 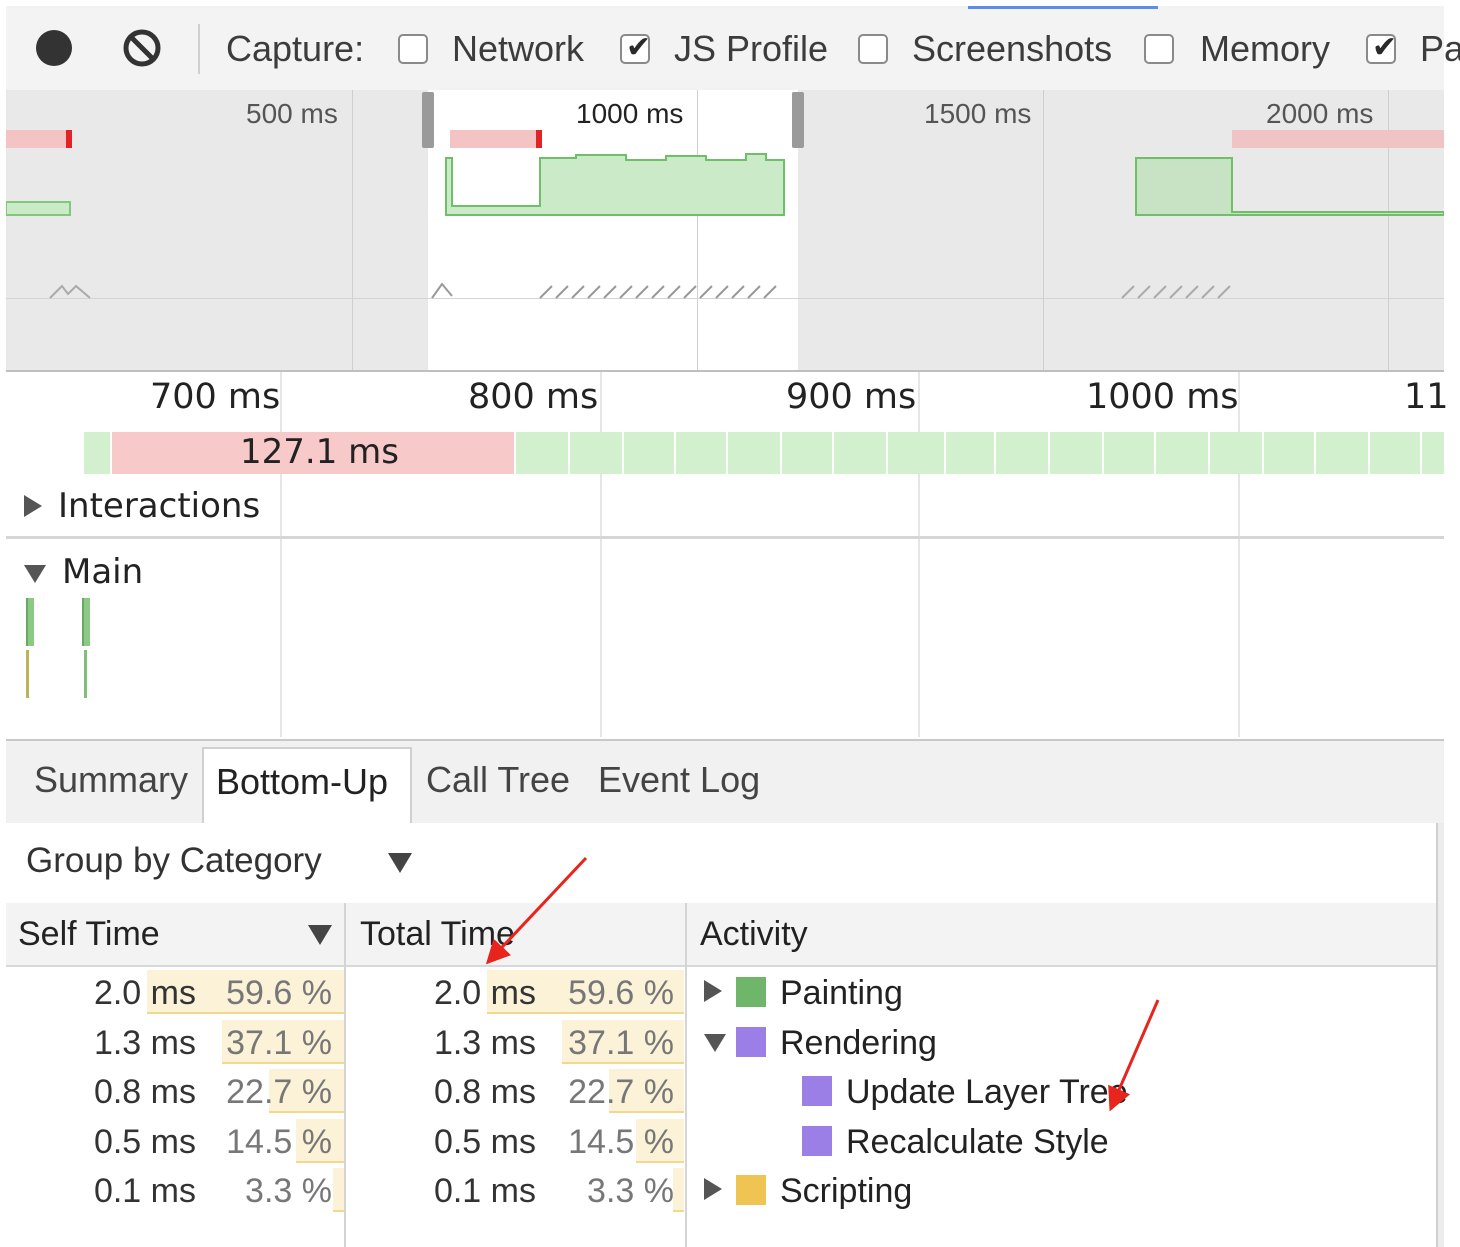 What do you see at coordinates (725, 537) in the screenshot?
I see `track-divider` at bounding box center [725, 537].